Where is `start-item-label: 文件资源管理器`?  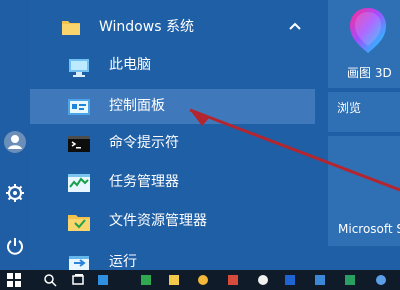 start-item-label: 文件资源管理器 is located at coordinates (158, 221).